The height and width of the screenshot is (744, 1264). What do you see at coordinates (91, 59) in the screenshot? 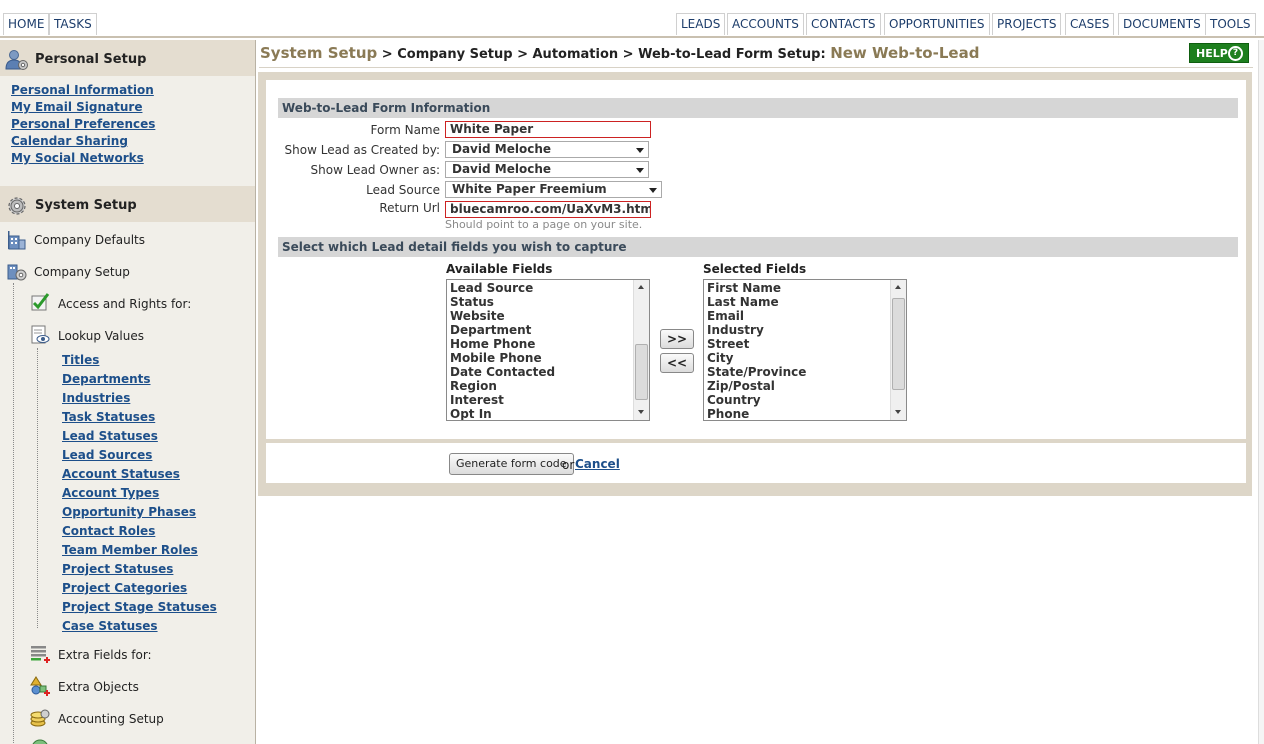
I see `personal-setup-title: Personal Setup` at bounding box center [91, 59].